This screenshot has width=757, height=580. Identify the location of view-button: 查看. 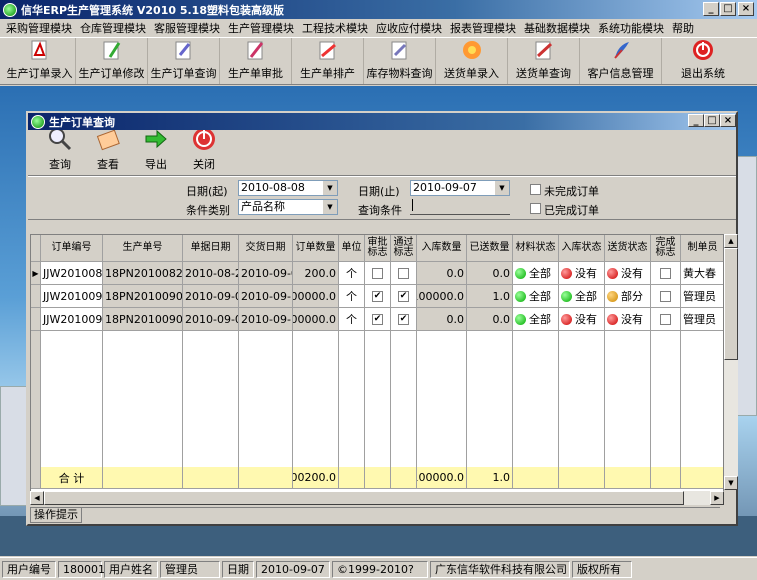
(108, 152).